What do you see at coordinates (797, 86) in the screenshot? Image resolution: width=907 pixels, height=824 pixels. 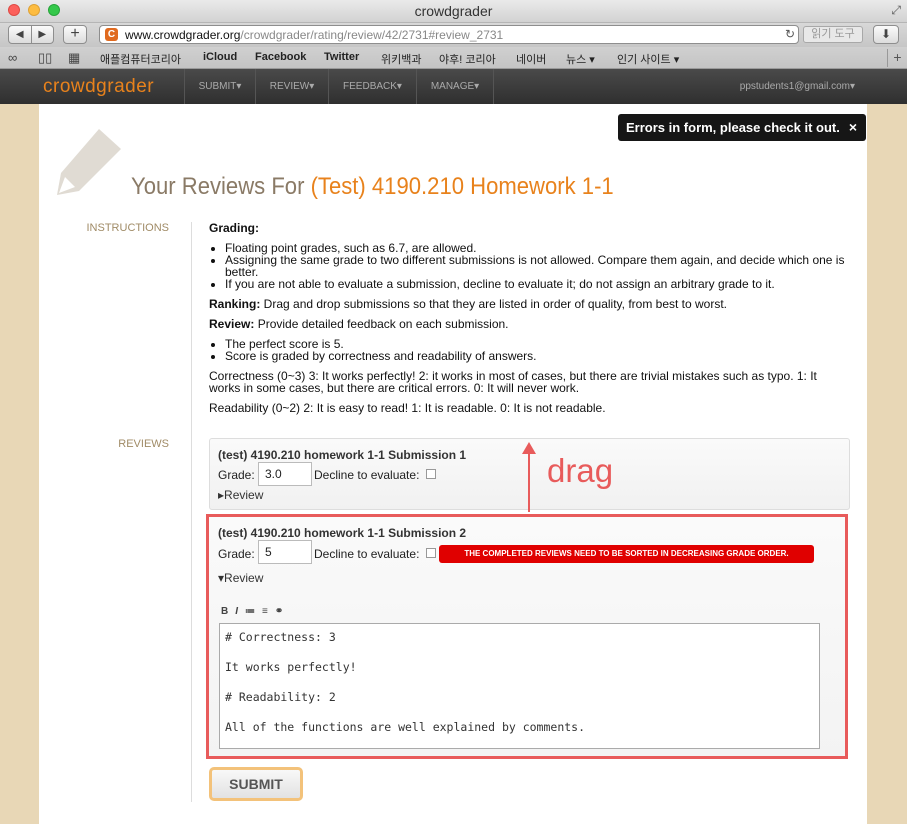 I see `user-menu: ppstudents1@gmail.com▾` at bounding box center [797, 86].